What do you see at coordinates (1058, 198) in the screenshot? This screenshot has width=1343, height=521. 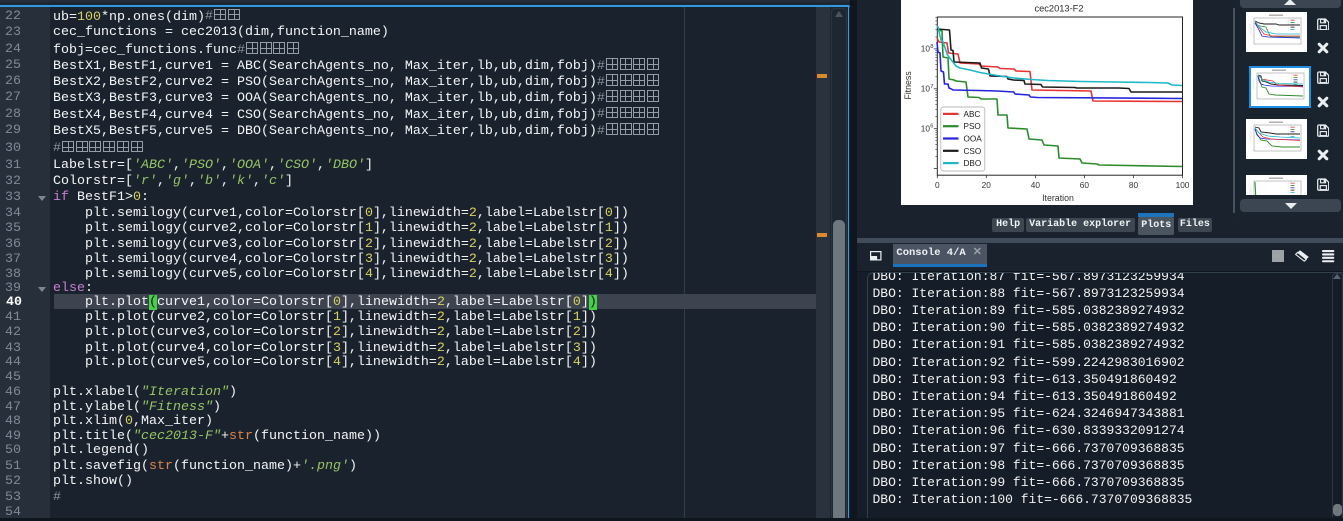 I see `svg-text: Iteration` at bounding box center [1058, 198].